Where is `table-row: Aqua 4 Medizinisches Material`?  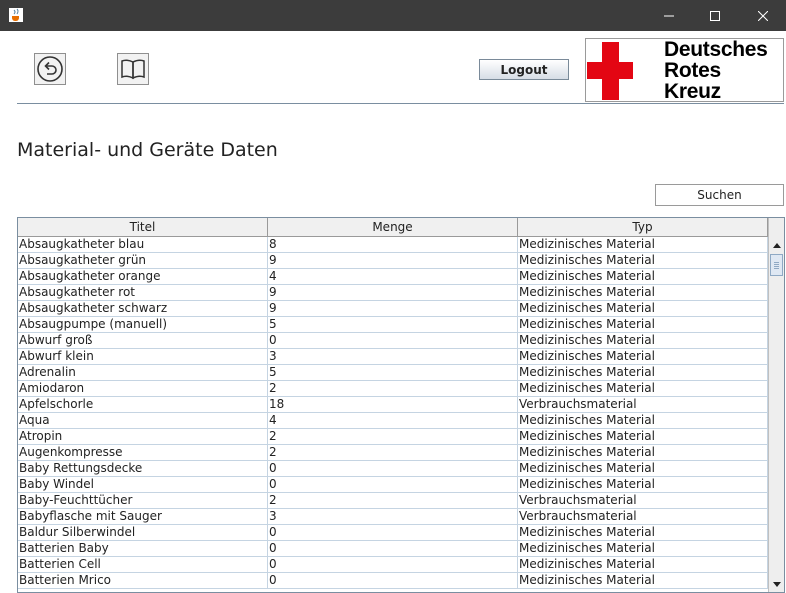 table-row: Aqua 4 Medizinisches Material is located at coordinates (393, 421).